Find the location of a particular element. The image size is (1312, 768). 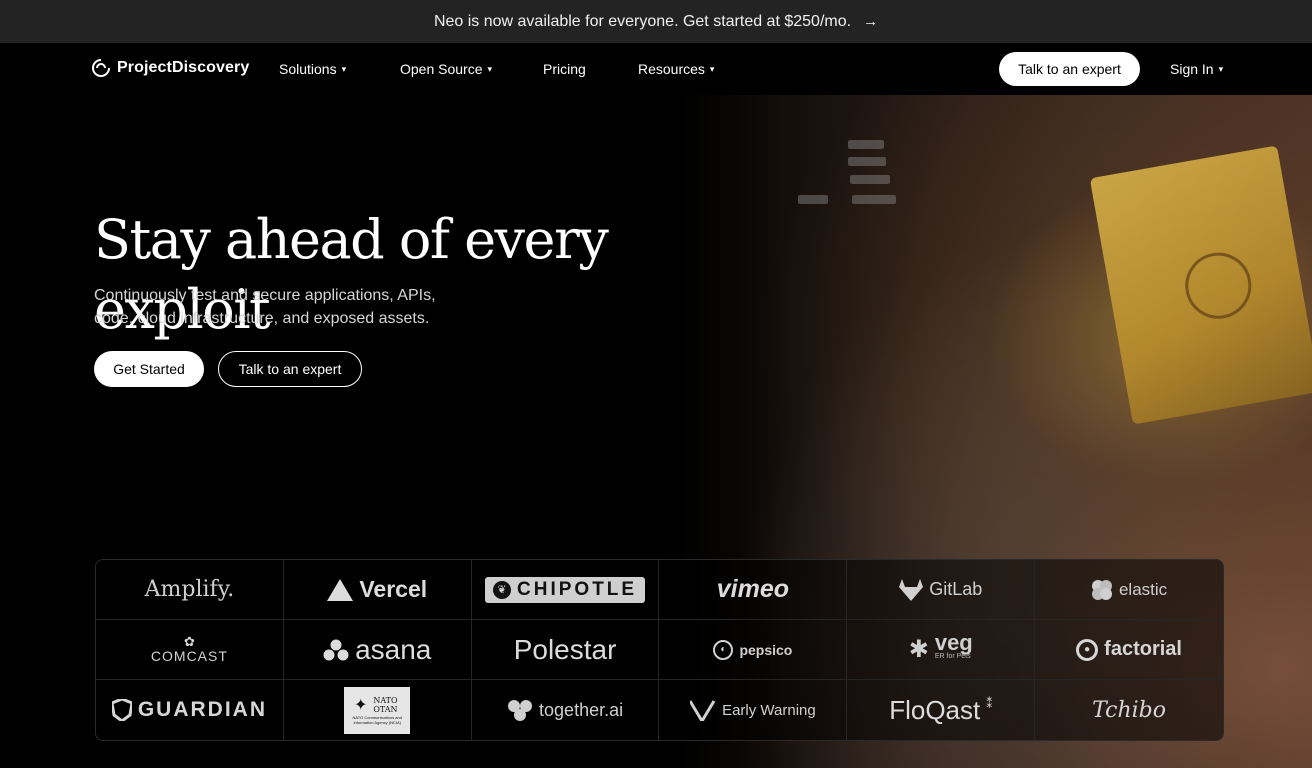

brand-name: ProjectDiscovery is located at coordinates (183, 67).